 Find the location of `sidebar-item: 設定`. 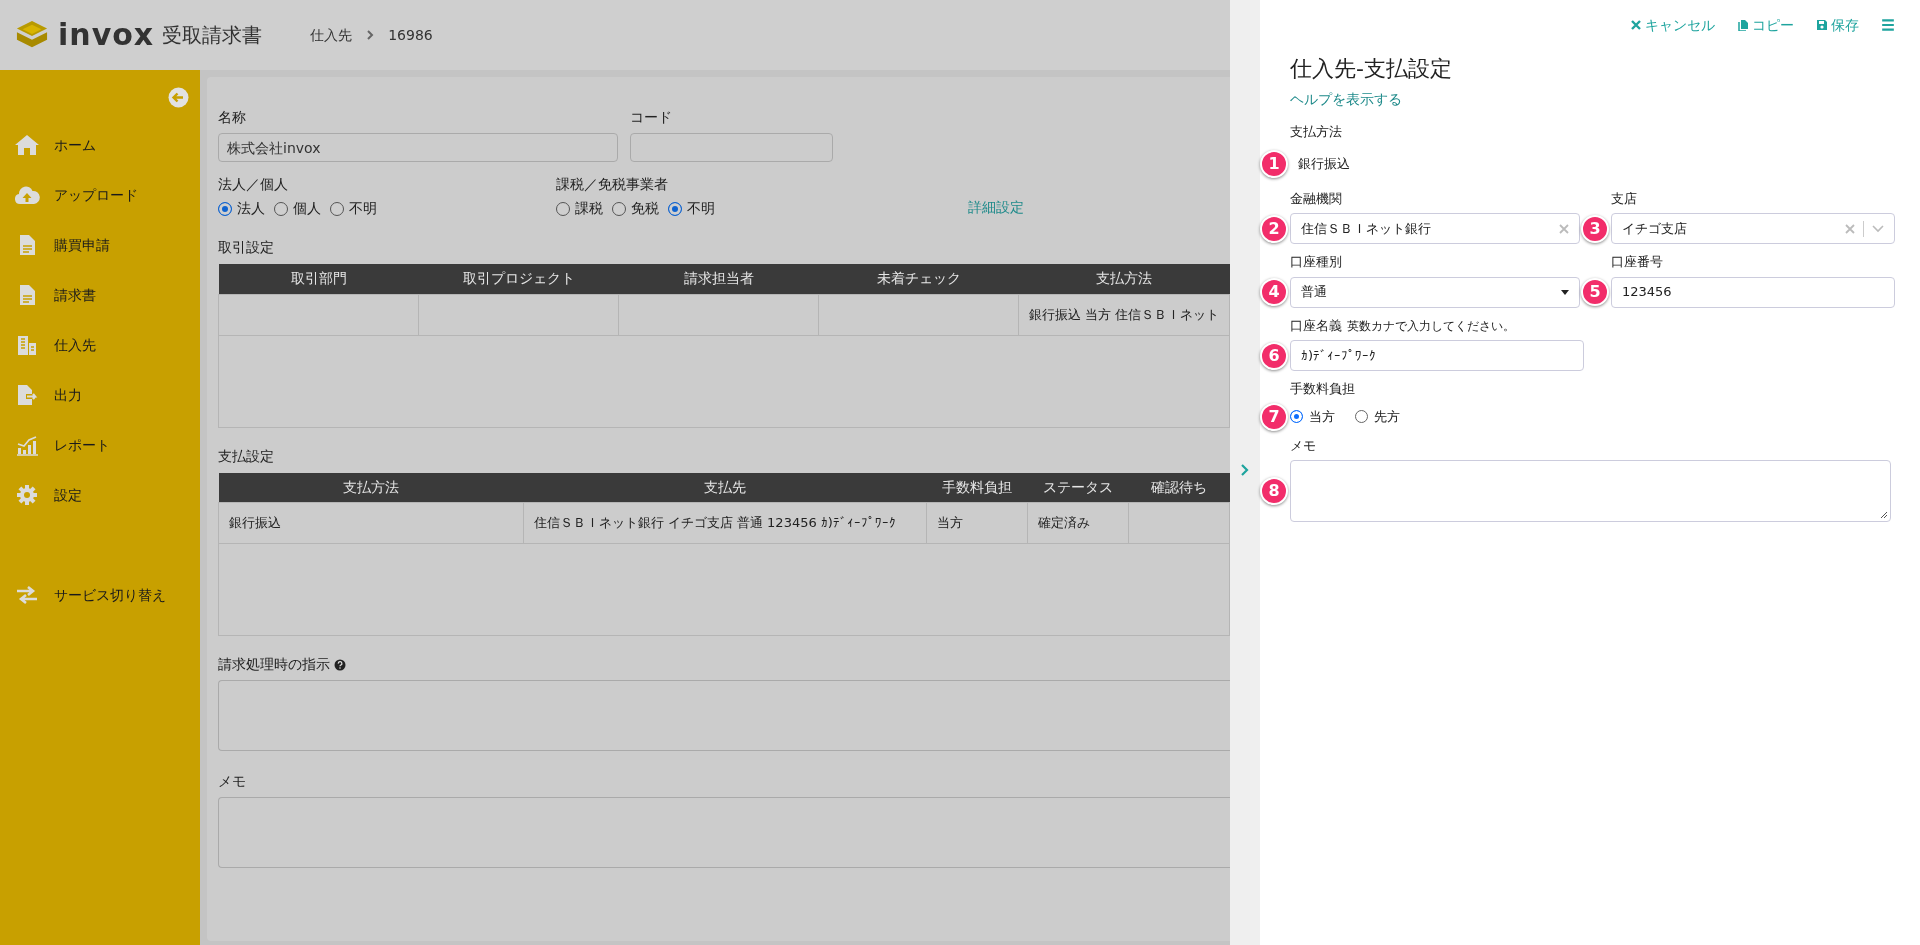

sidebar-item: 設定 is located at coordinates (100, 495).